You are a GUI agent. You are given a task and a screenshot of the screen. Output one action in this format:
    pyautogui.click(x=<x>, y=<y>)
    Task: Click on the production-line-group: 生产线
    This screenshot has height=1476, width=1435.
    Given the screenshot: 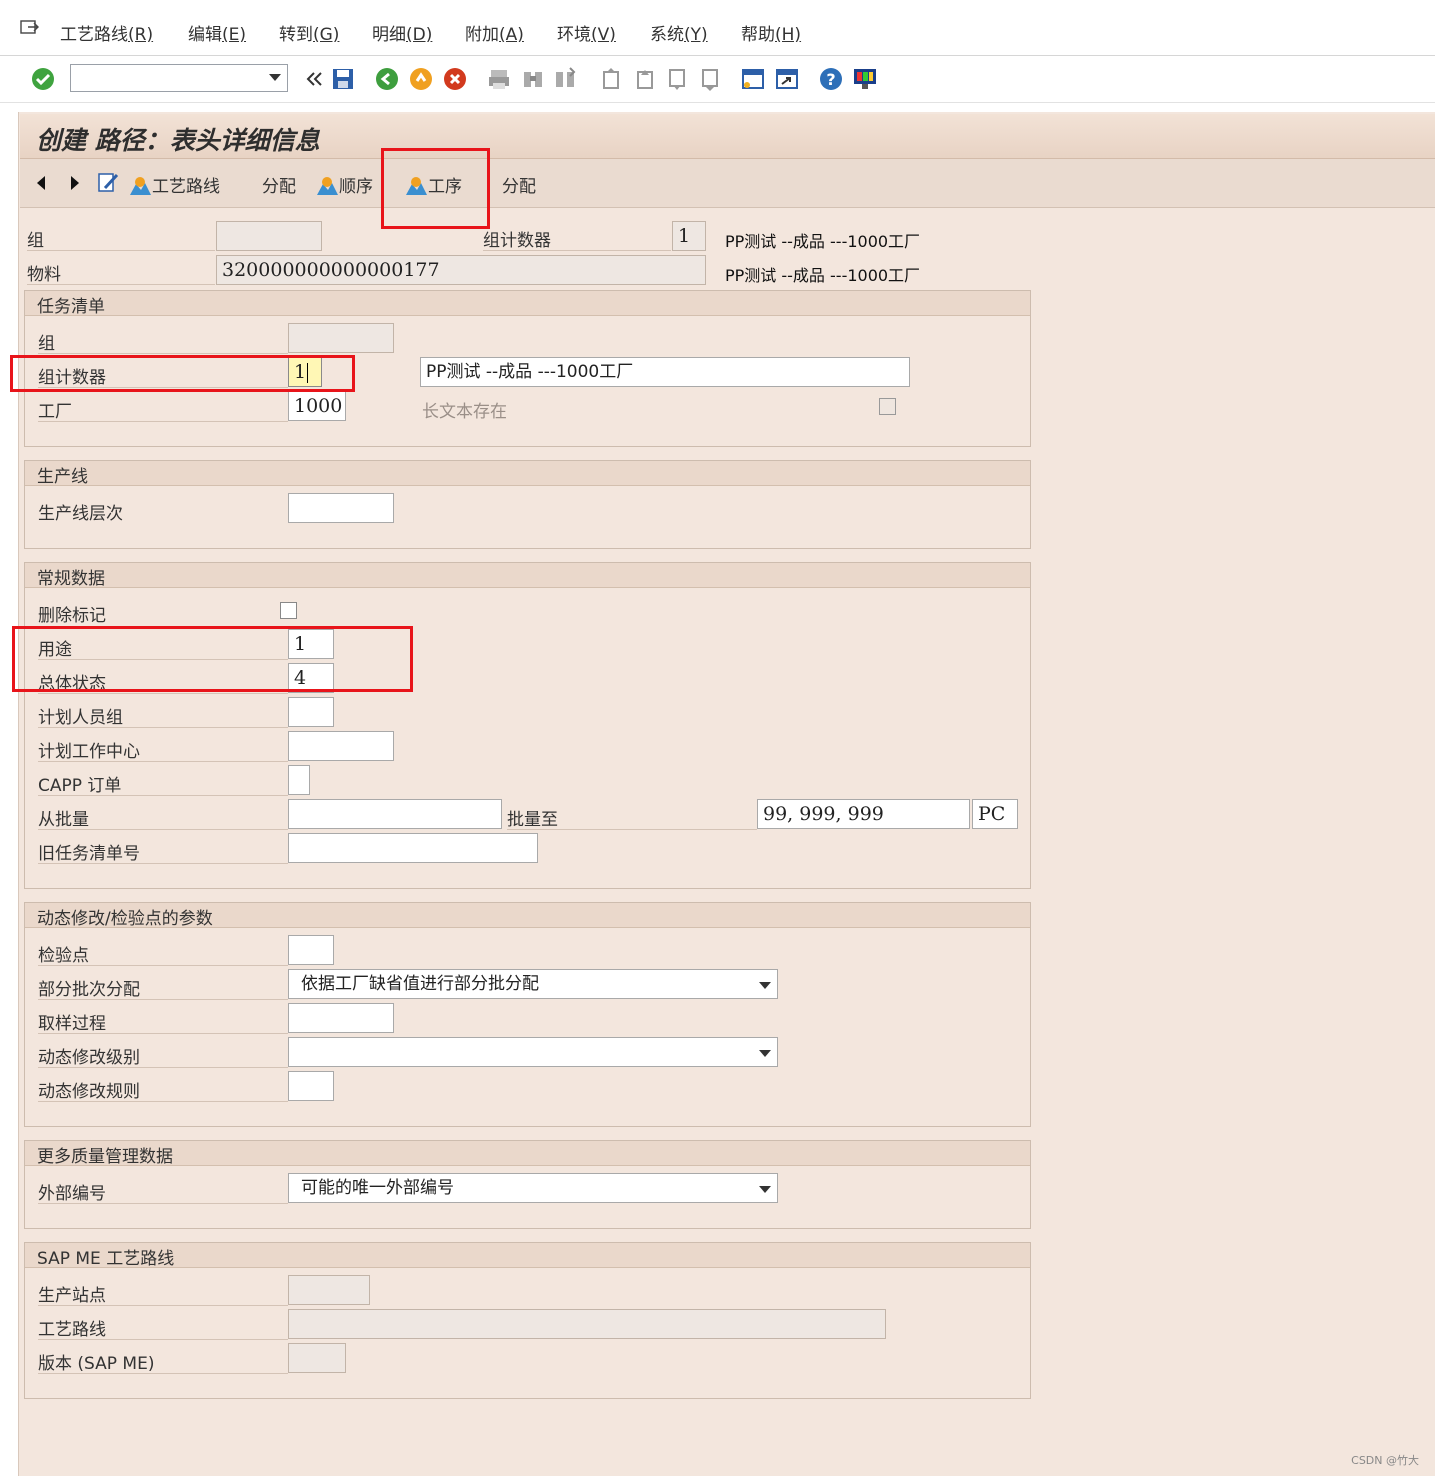 What is the action you would take?
    pyautogui.click(x=527, y=504)
    